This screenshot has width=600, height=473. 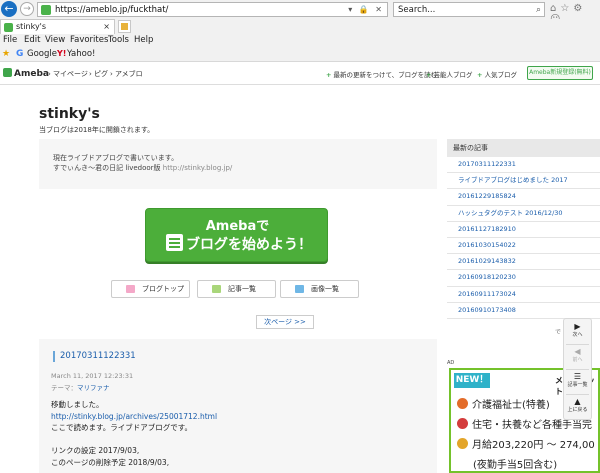 What do you see at coordinates (366, 10) in the screenshot?
I see `lock-refresh-icon: ▾ 🔒 ✕` at bounding box center [366, 10].